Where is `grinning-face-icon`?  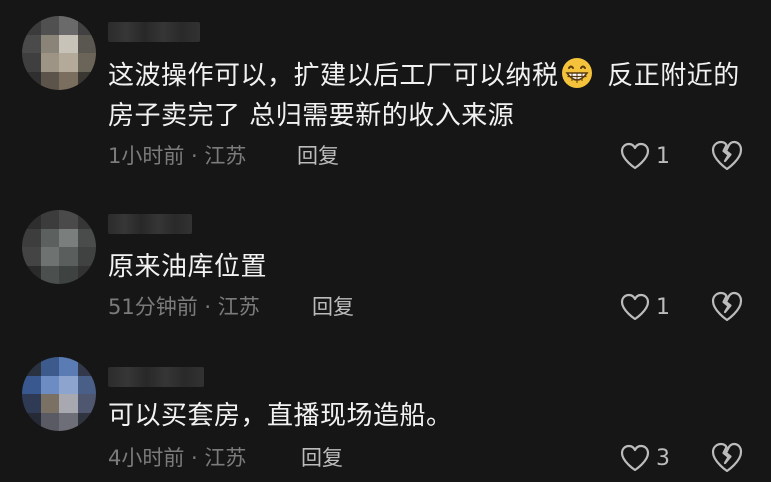 grinning-face-icon is located at coordinates (576, 73).